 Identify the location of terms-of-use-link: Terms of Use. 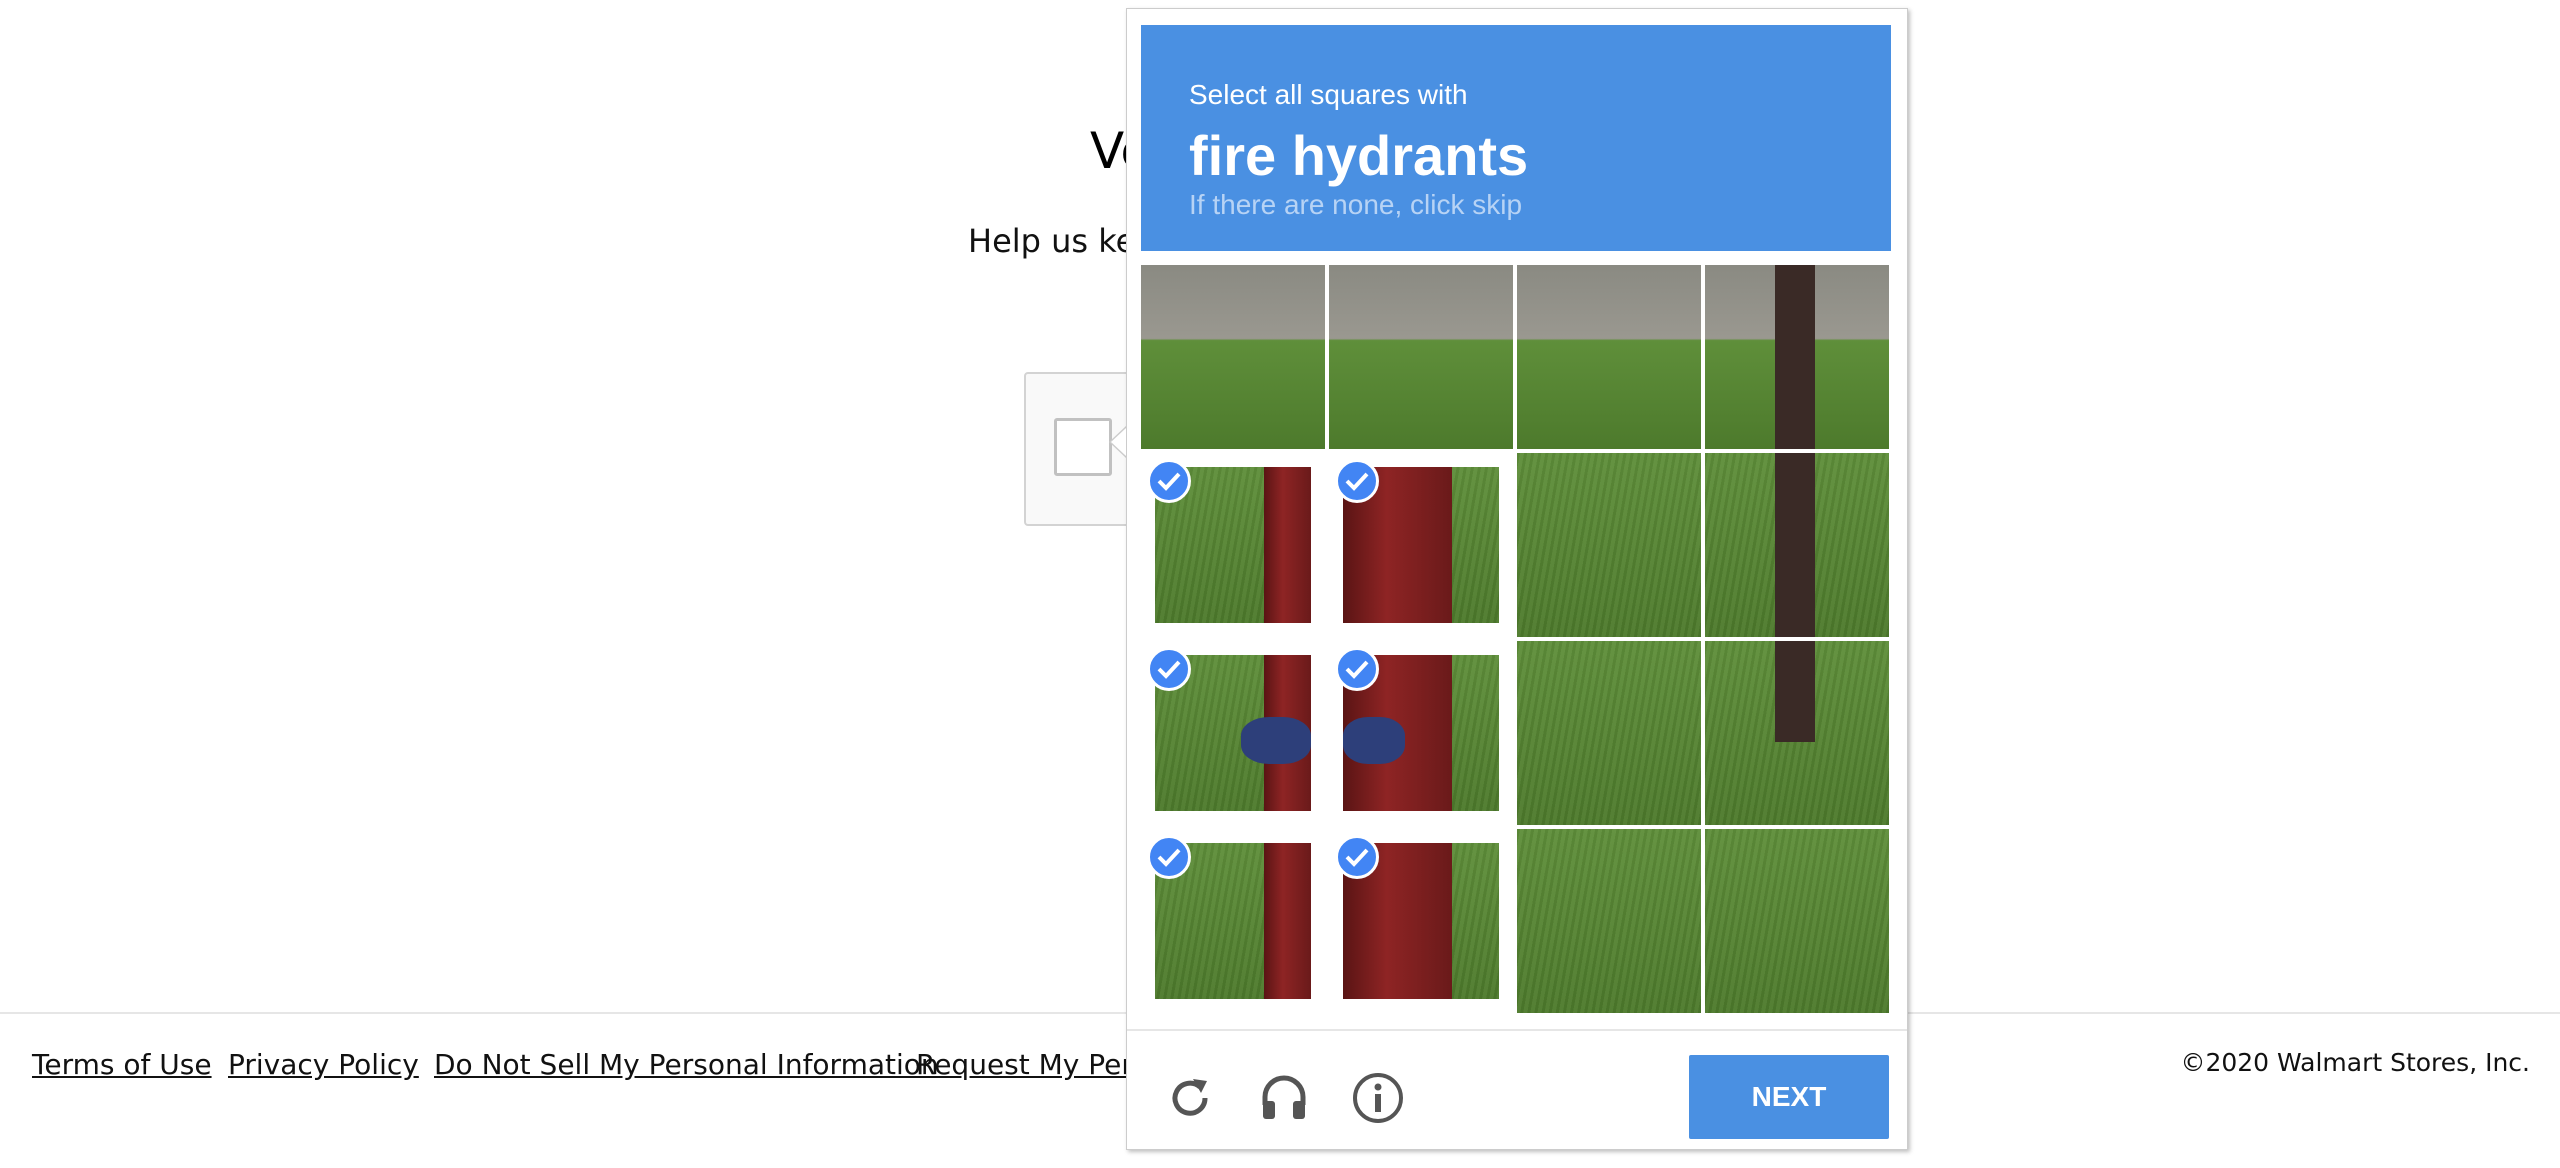
(122, 1064).